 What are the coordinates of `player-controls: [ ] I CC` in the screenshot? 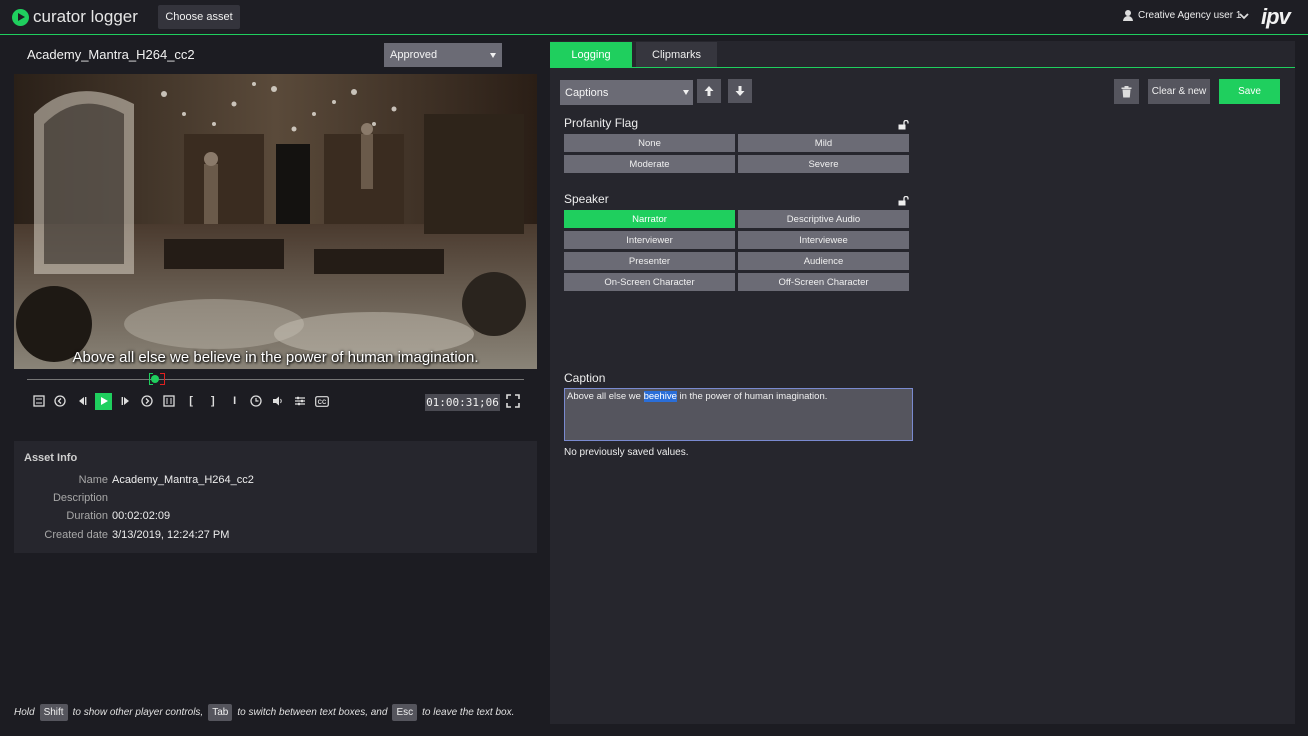 It's located at (182, 401).